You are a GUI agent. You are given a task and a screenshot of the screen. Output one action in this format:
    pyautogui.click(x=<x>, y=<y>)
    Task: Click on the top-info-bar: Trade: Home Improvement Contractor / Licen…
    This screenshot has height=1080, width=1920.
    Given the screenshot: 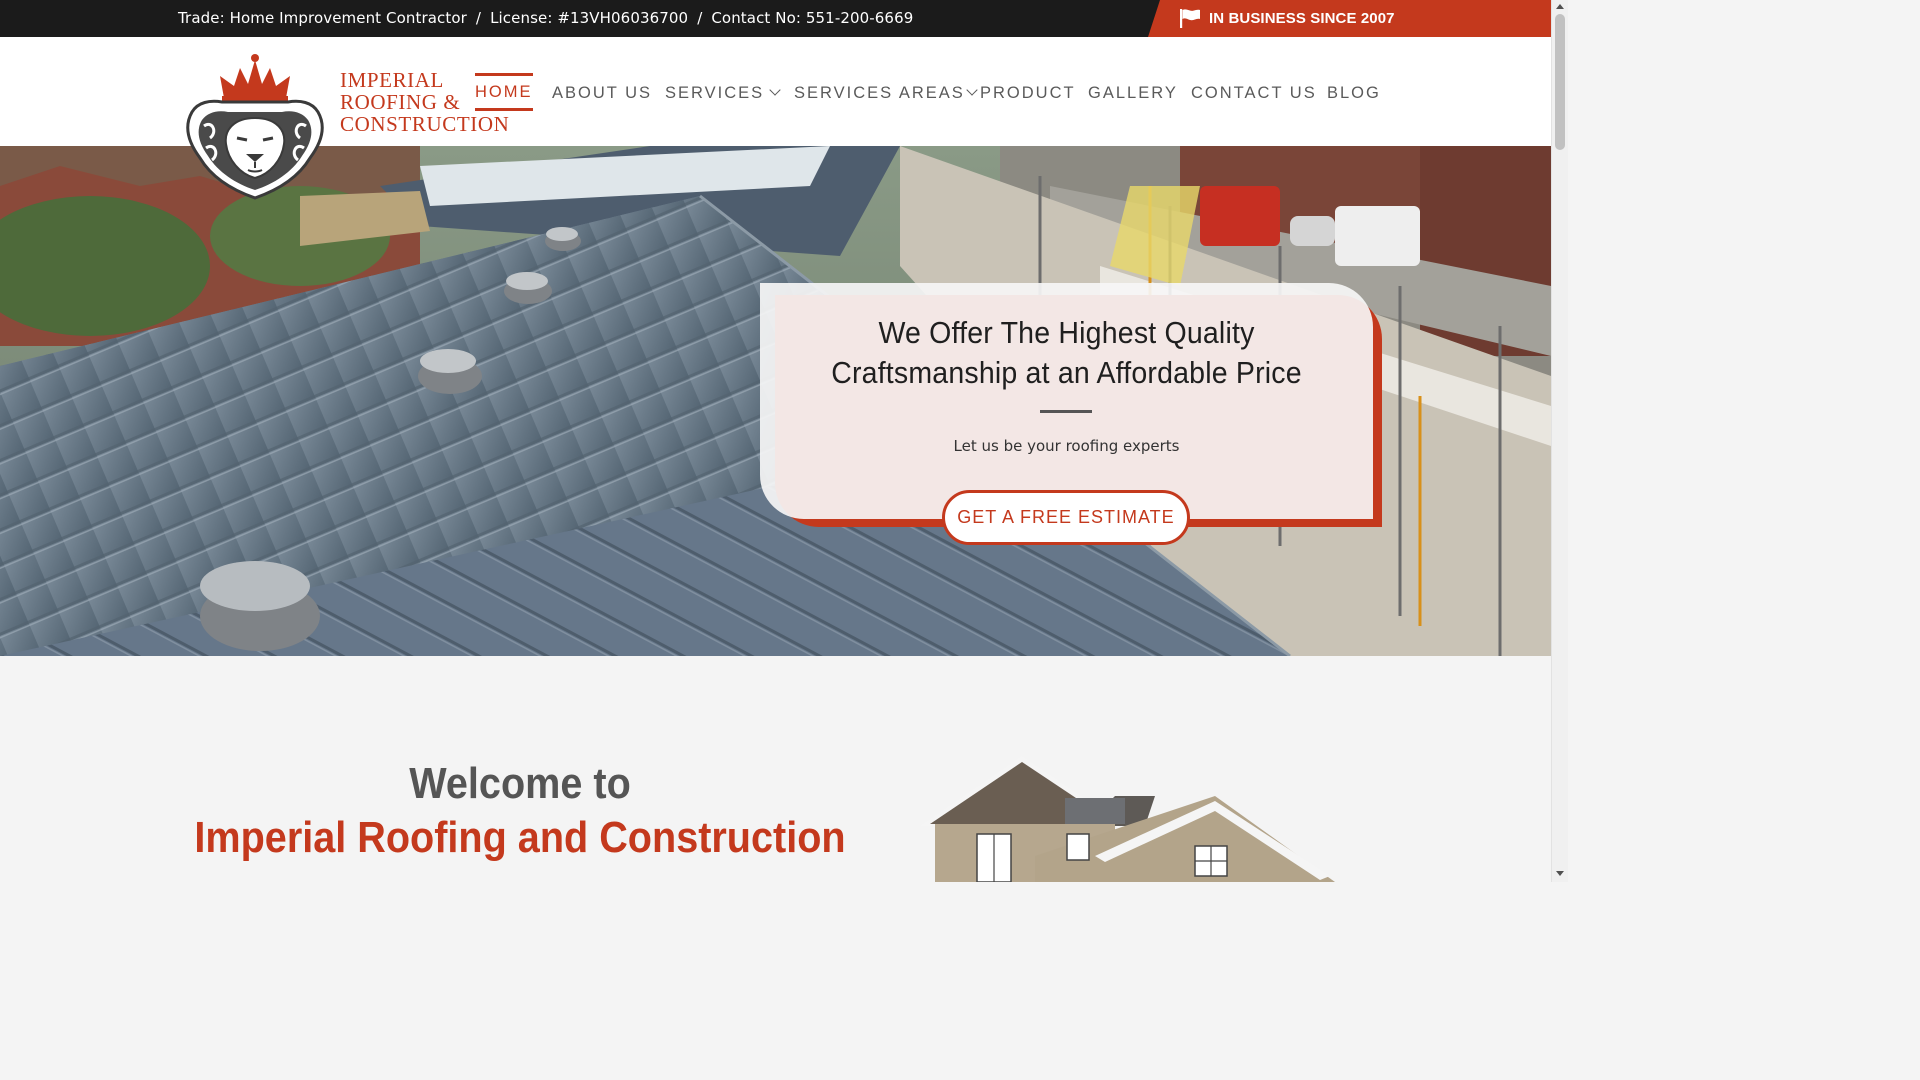 What is the action you would take?
    pyautogui.click(x=775, y=18)
    